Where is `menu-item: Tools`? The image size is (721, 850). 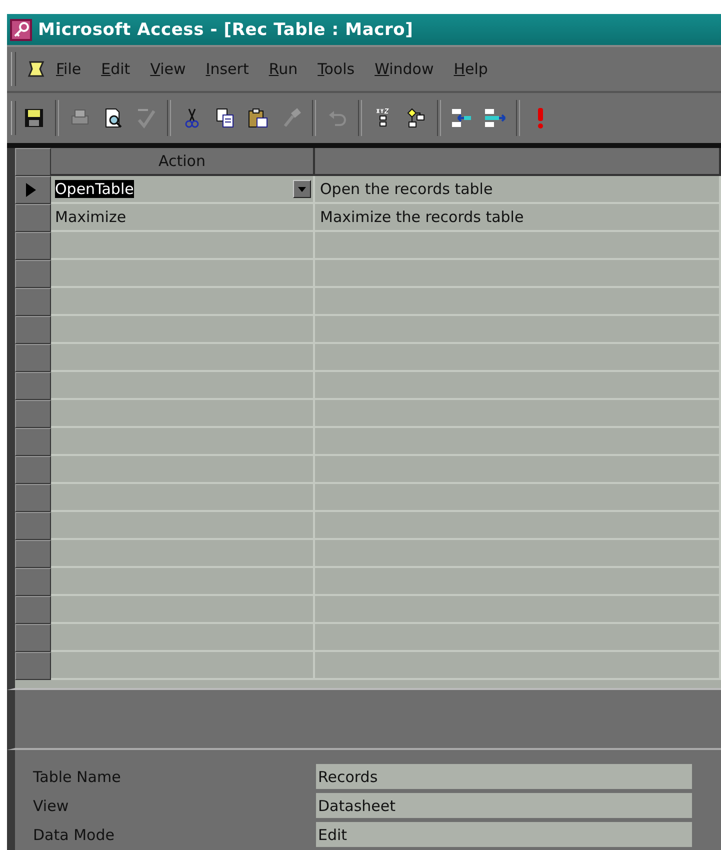
menu-item: Tools is located at coordinates (336, 69).